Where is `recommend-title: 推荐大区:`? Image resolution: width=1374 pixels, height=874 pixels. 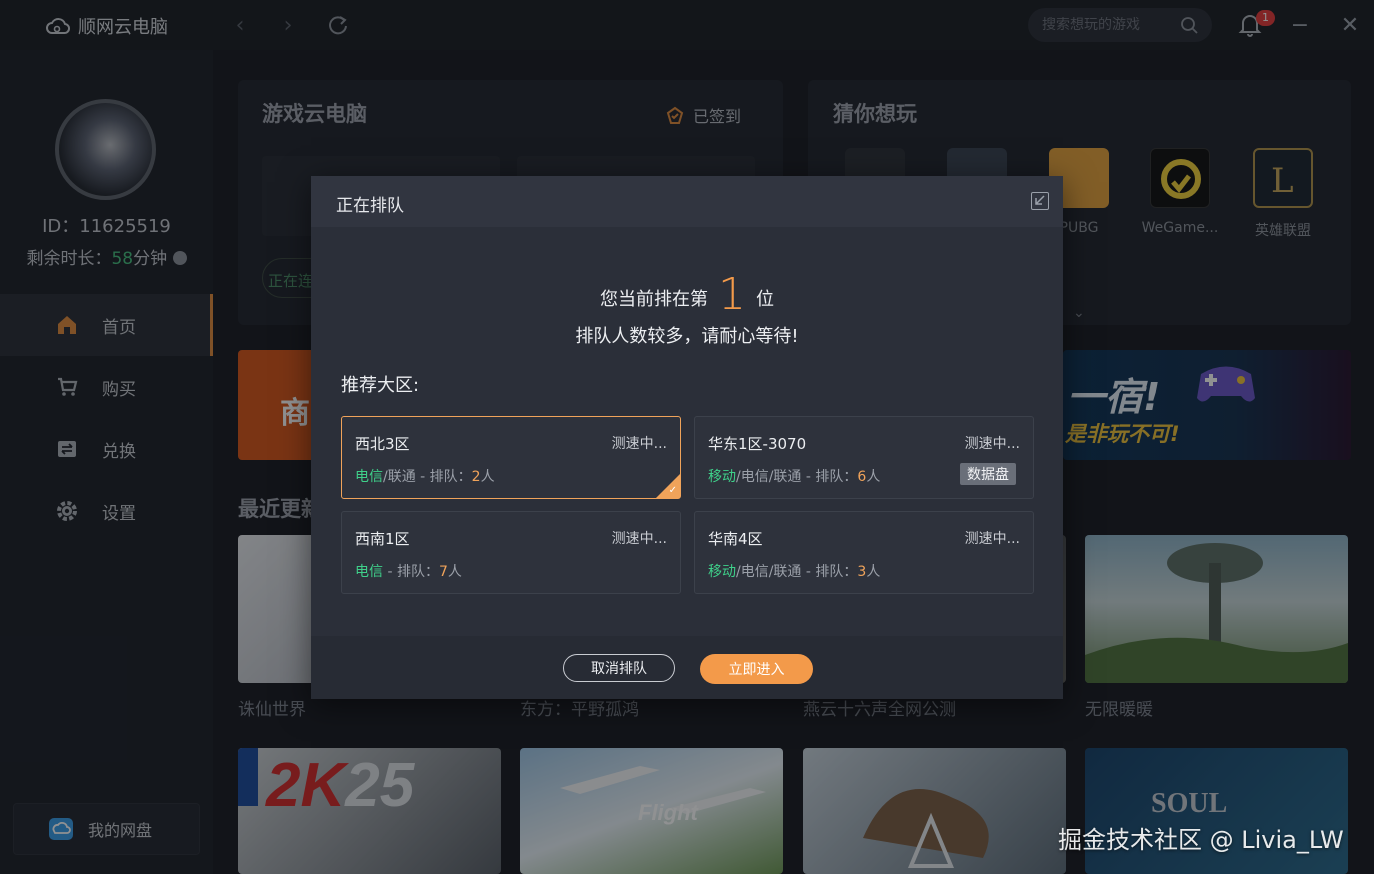
recommend-title: 推荐大区: is located at coordinates (380, 385).